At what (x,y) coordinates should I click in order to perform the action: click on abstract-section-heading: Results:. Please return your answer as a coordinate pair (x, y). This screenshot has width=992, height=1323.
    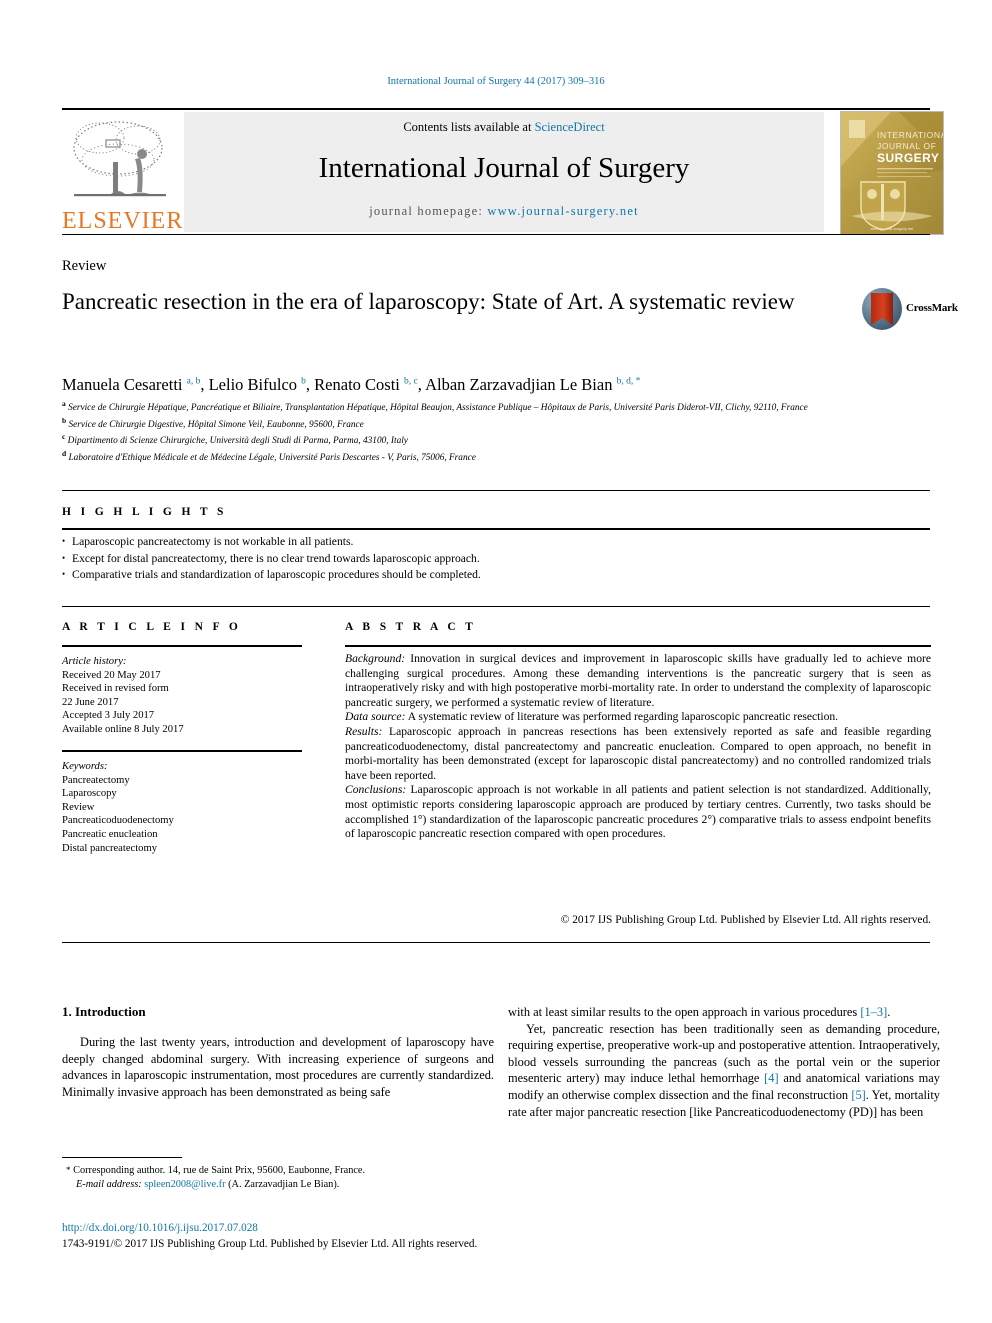
    Looking at the image, I should click on (364, 731).